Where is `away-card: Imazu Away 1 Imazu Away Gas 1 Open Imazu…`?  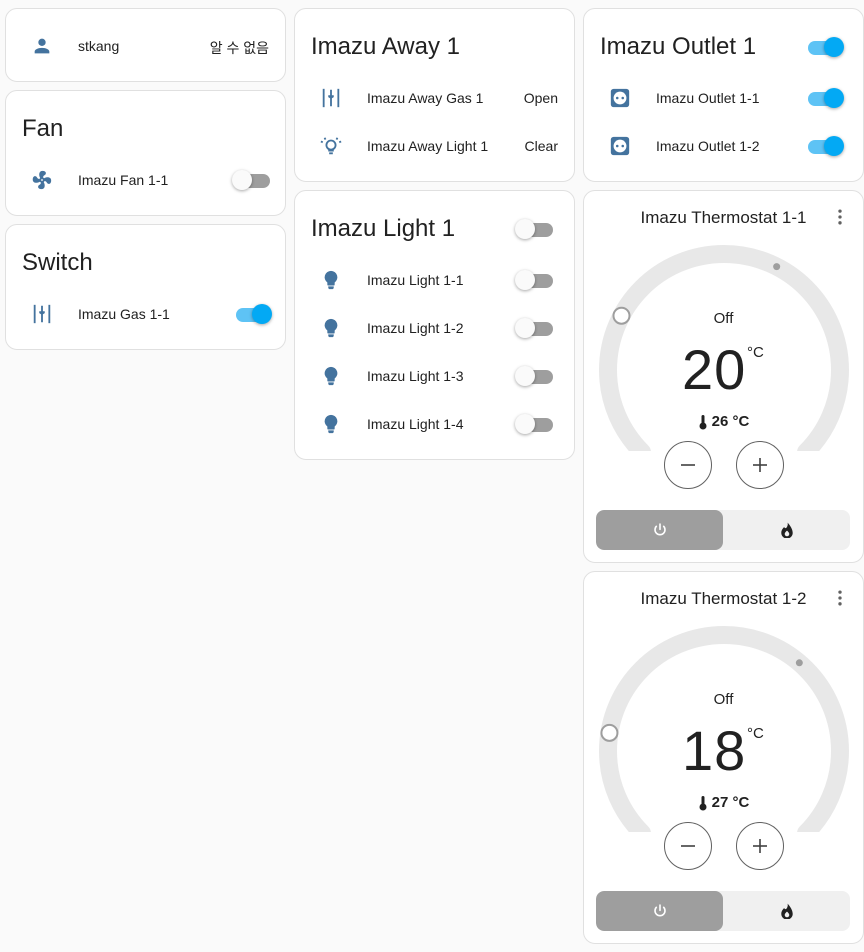 away-card: Imazu Away 1 Imazu Away Gas 1 Open Imazu… is located at coordinates (434, 95).